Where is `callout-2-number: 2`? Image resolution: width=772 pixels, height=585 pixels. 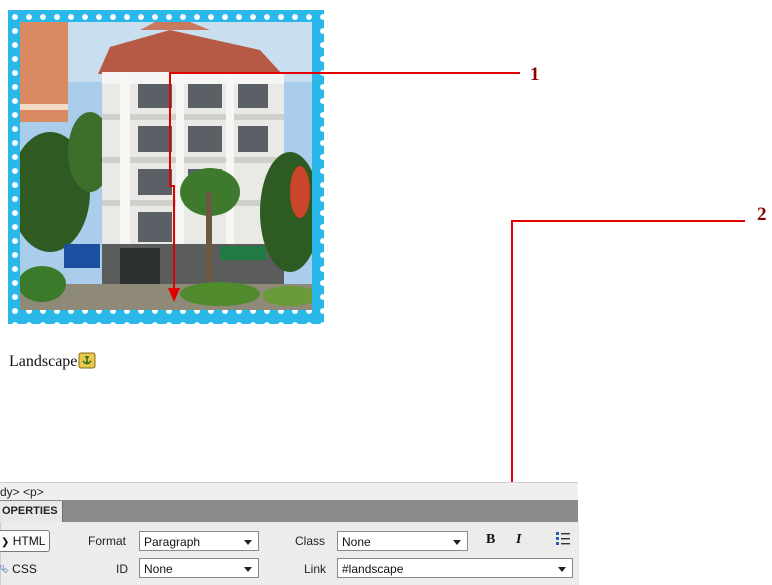 callout-2-number: 2 is located at coordinates (762, 214).